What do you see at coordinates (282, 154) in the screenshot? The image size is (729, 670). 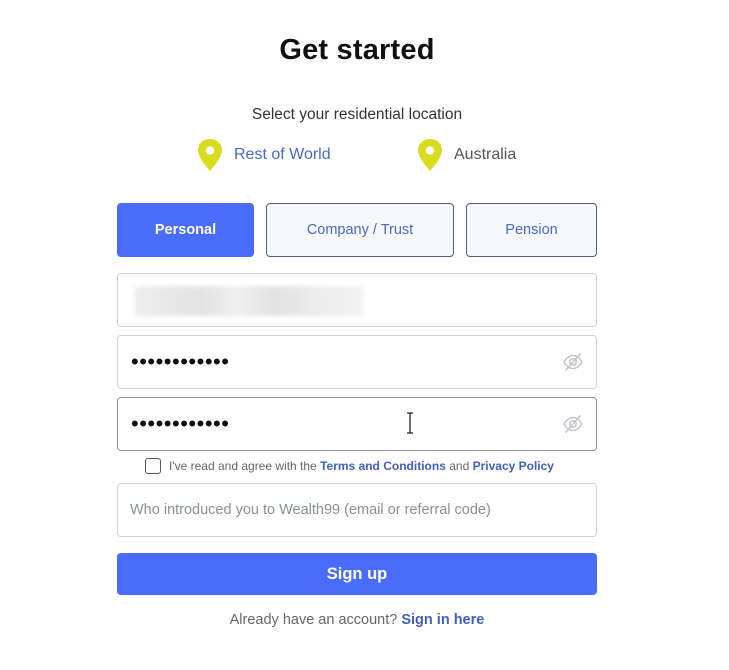 I see `location-option-label: Rest of World` at bounding box center [282, 154].